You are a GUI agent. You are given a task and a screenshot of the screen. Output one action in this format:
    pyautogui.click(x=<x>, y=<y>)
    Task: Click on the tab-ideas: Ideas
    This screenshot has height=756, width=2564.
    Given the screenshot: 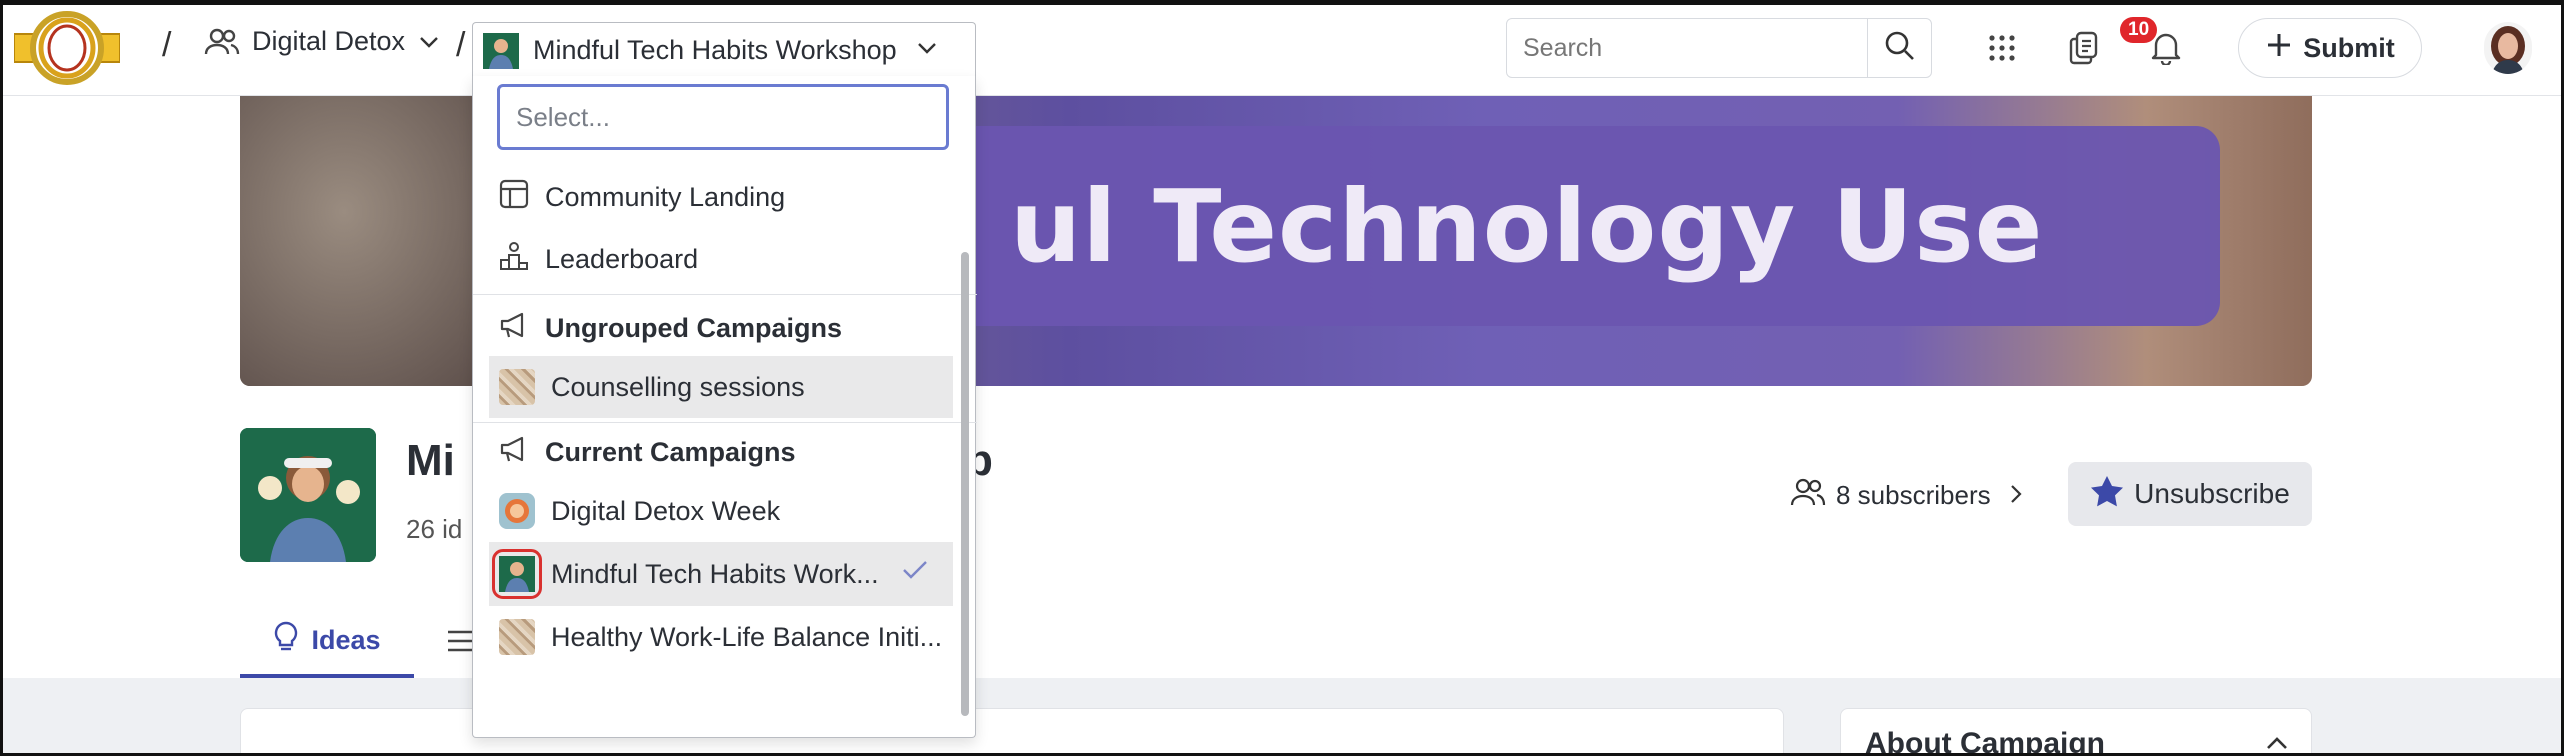 What is the action you would take?
    pyautogui.click(x=327, y=642)
    